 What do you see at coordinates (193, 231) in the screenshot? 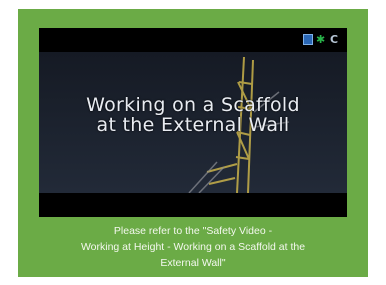
I see `caption-line1: Please refer to the "Safety Video -` at bounding box center [193, 231].